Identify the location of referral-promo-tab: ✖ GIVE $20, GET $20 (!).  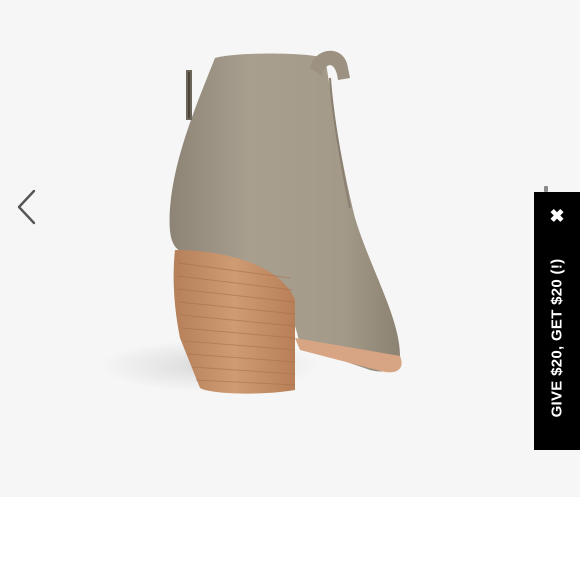
(557, 321).